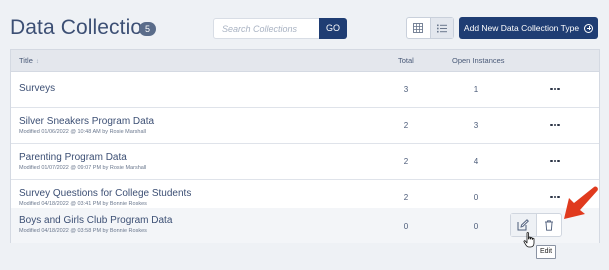 The width and height of the screenshot is (609, 270). Describe the element at coordinates (147, 29) in the screenshot. I see `count-badge: 5` at that location.